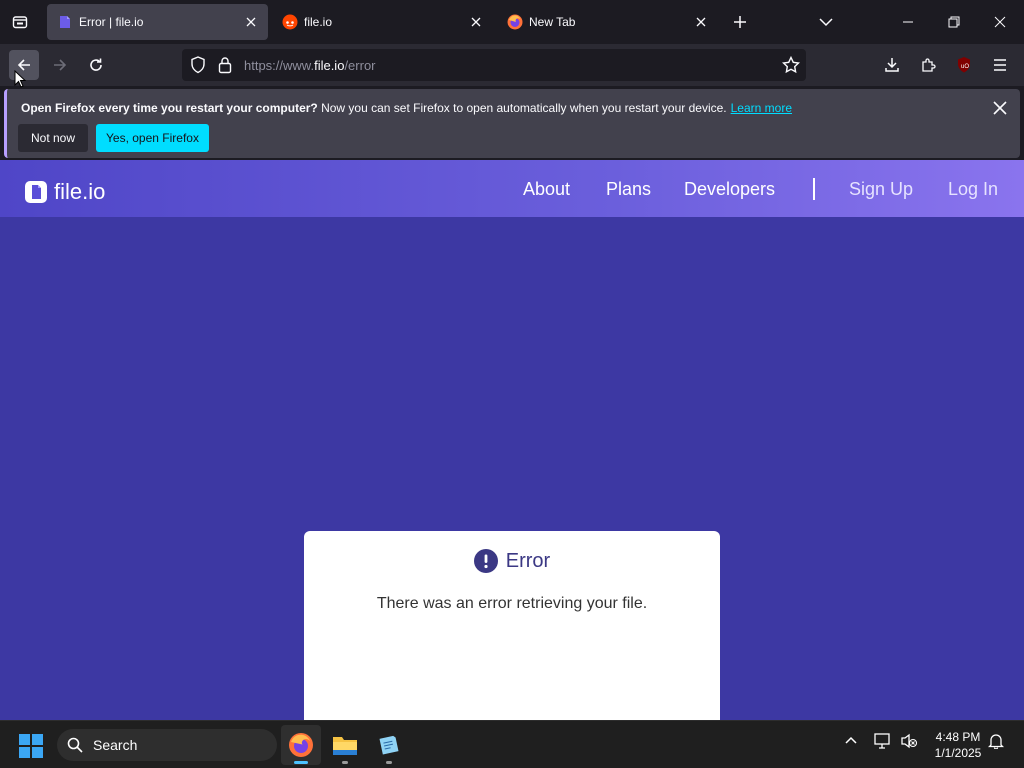 This screenshot has width=1024, height=768. I want to click on taskbar-file-explorer, so click(345, 745).